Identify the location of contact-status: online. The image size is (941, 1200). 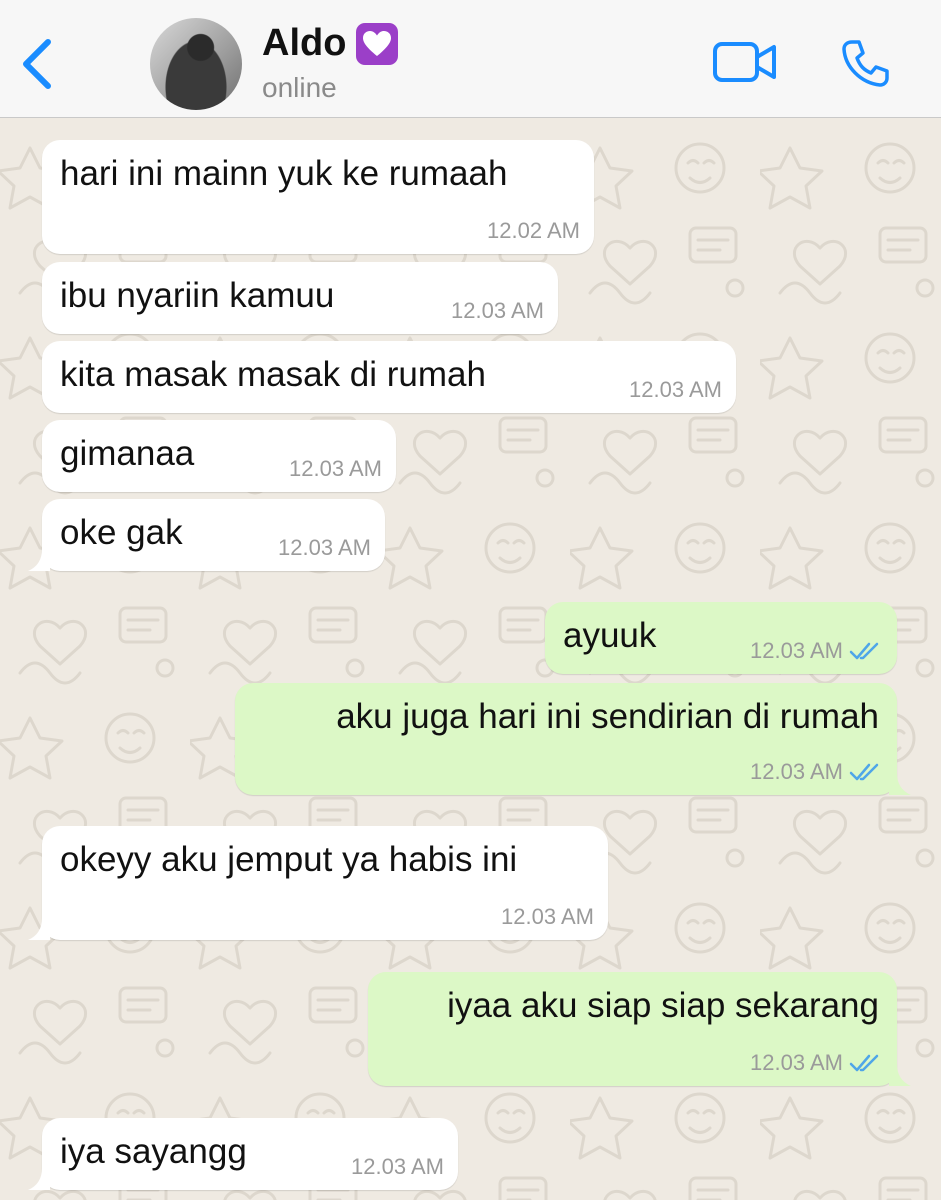
(299, 87).